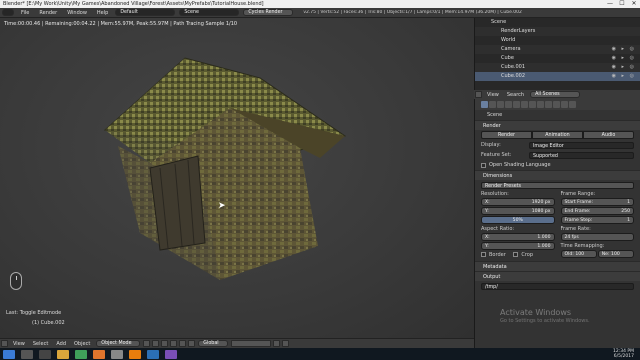 This screenshot has width=640, height=360. Describe the element at coordinates (557, 49) in the screenshot. I see `outliner-row-camera: Camera ◉ ▸ ◎` at that location.